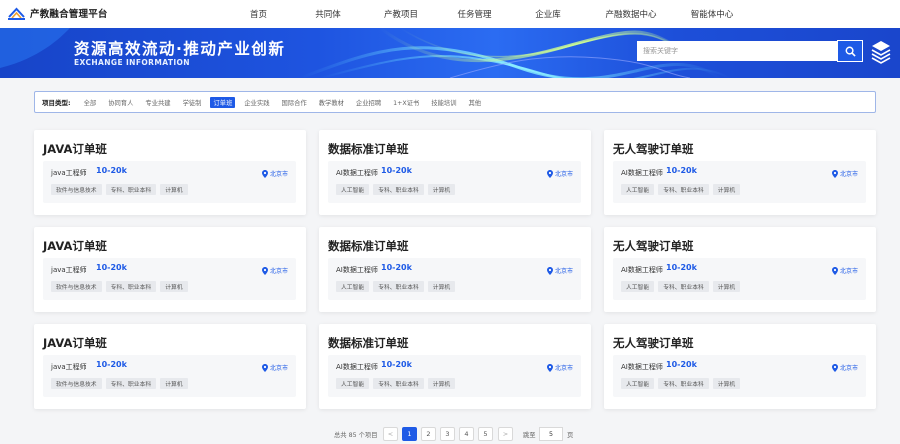 This screenshot has width=900, height=444. What do you see at coordinates (406, 102) in the screenshot?
I see `filter-option: 1+X证书` at bounding box center [406, 102].